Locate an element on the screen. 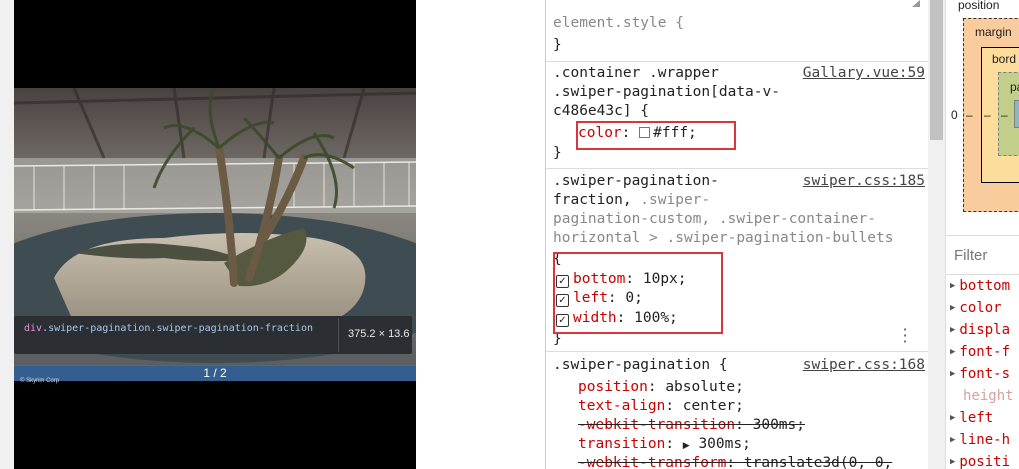  source-link: swiper.css:185 is located at coordinates (864, 181).